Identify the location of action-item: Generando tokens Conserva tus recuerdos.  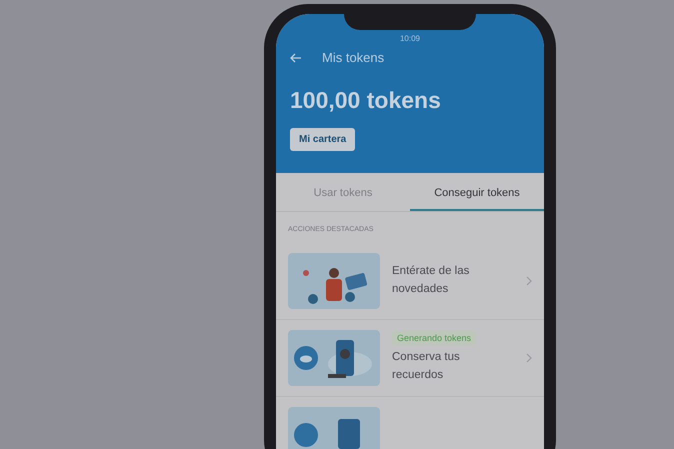
(410, 358).